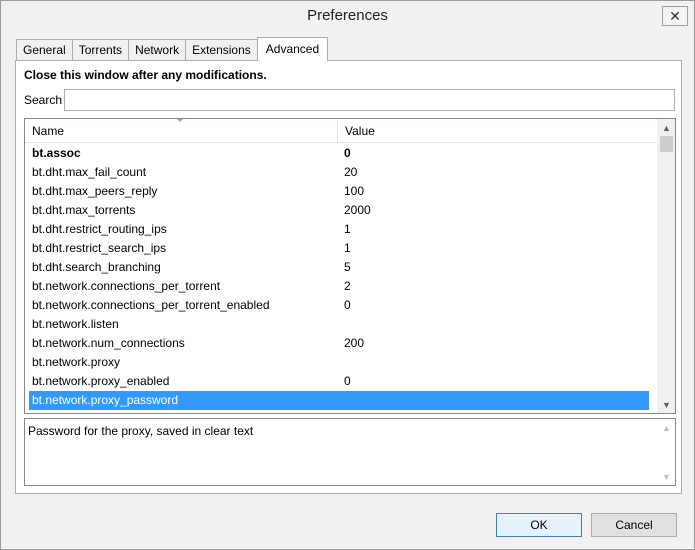  Describe the element at coordinates (157, 50) in the screenshot. I see `tab-network: Network` at that location.